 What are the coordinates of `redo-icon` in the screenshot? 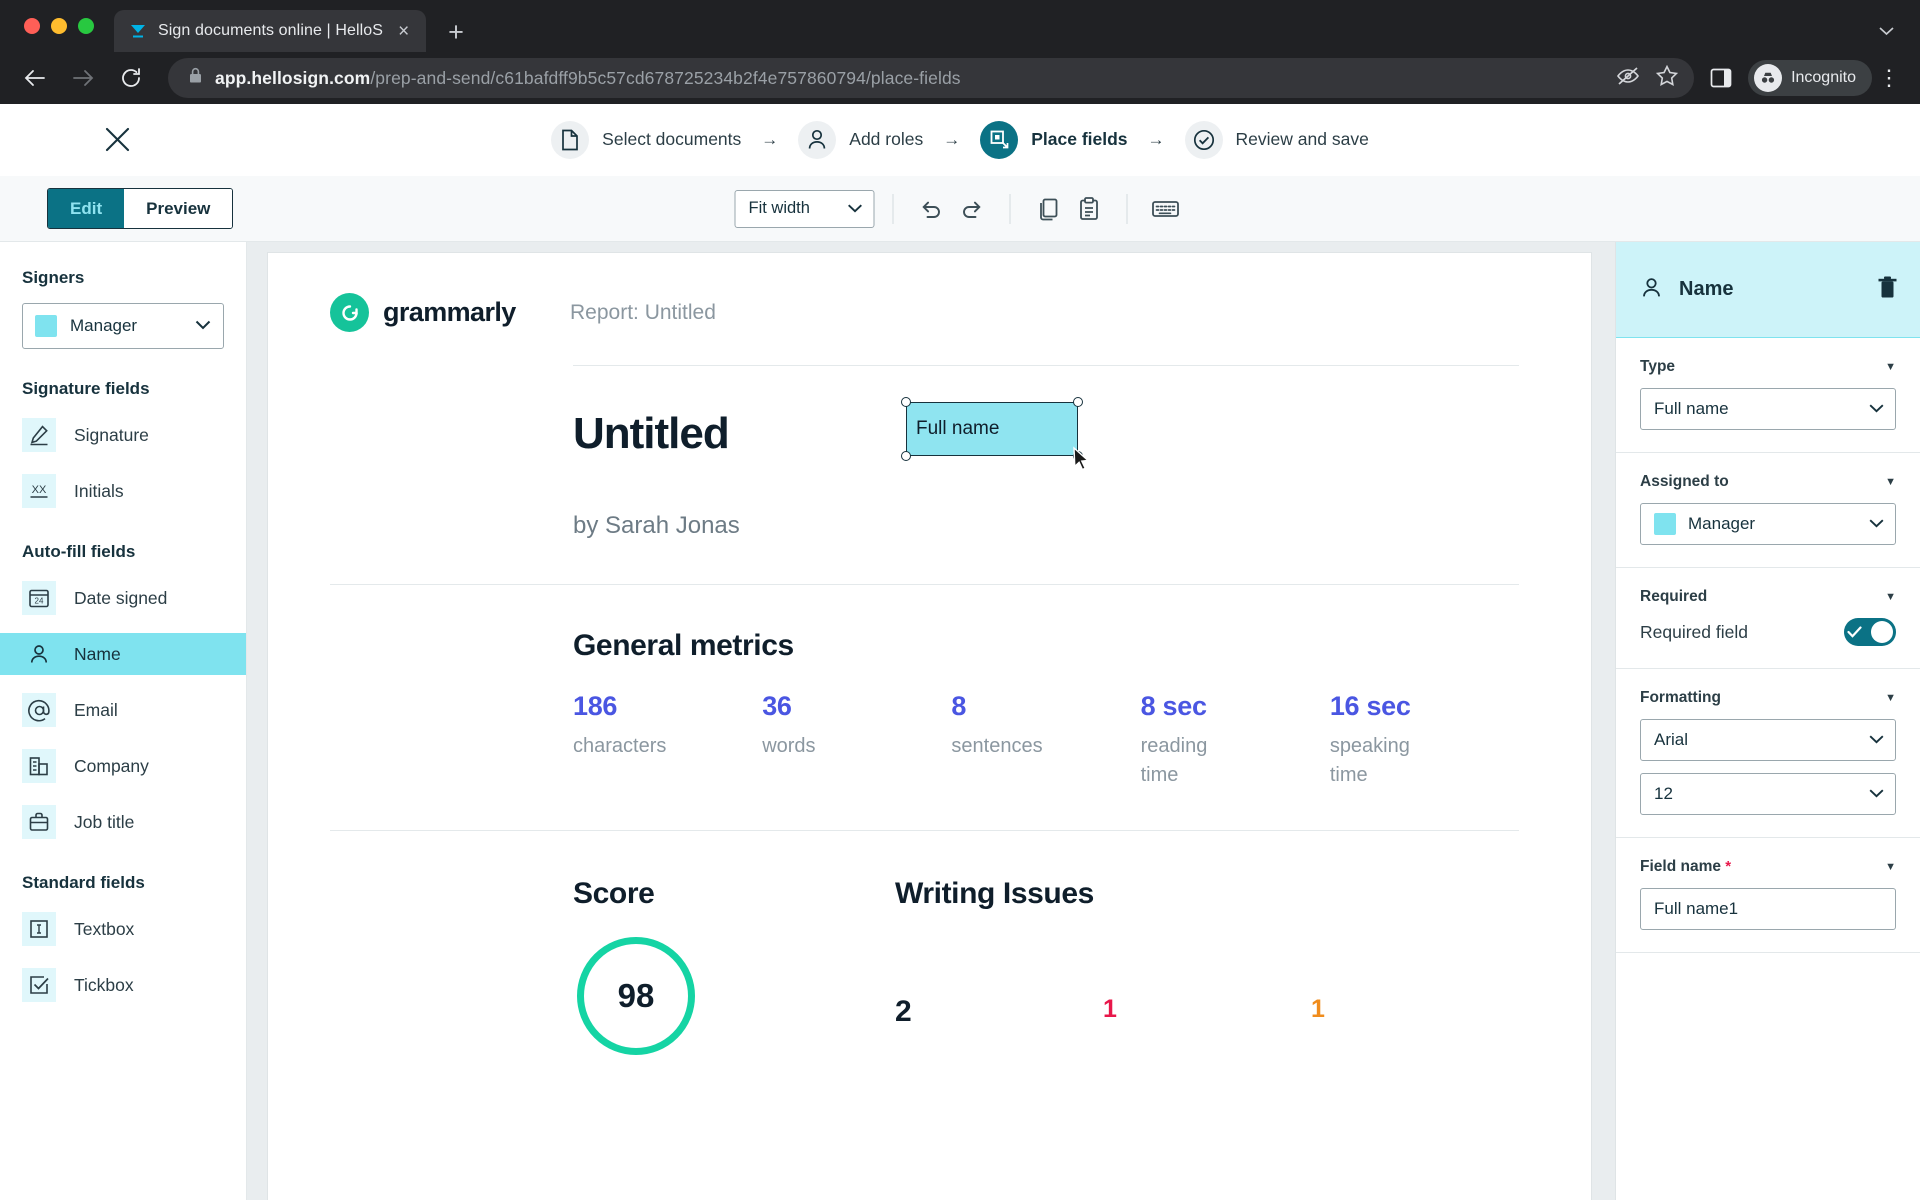 It's located at (972, 209).